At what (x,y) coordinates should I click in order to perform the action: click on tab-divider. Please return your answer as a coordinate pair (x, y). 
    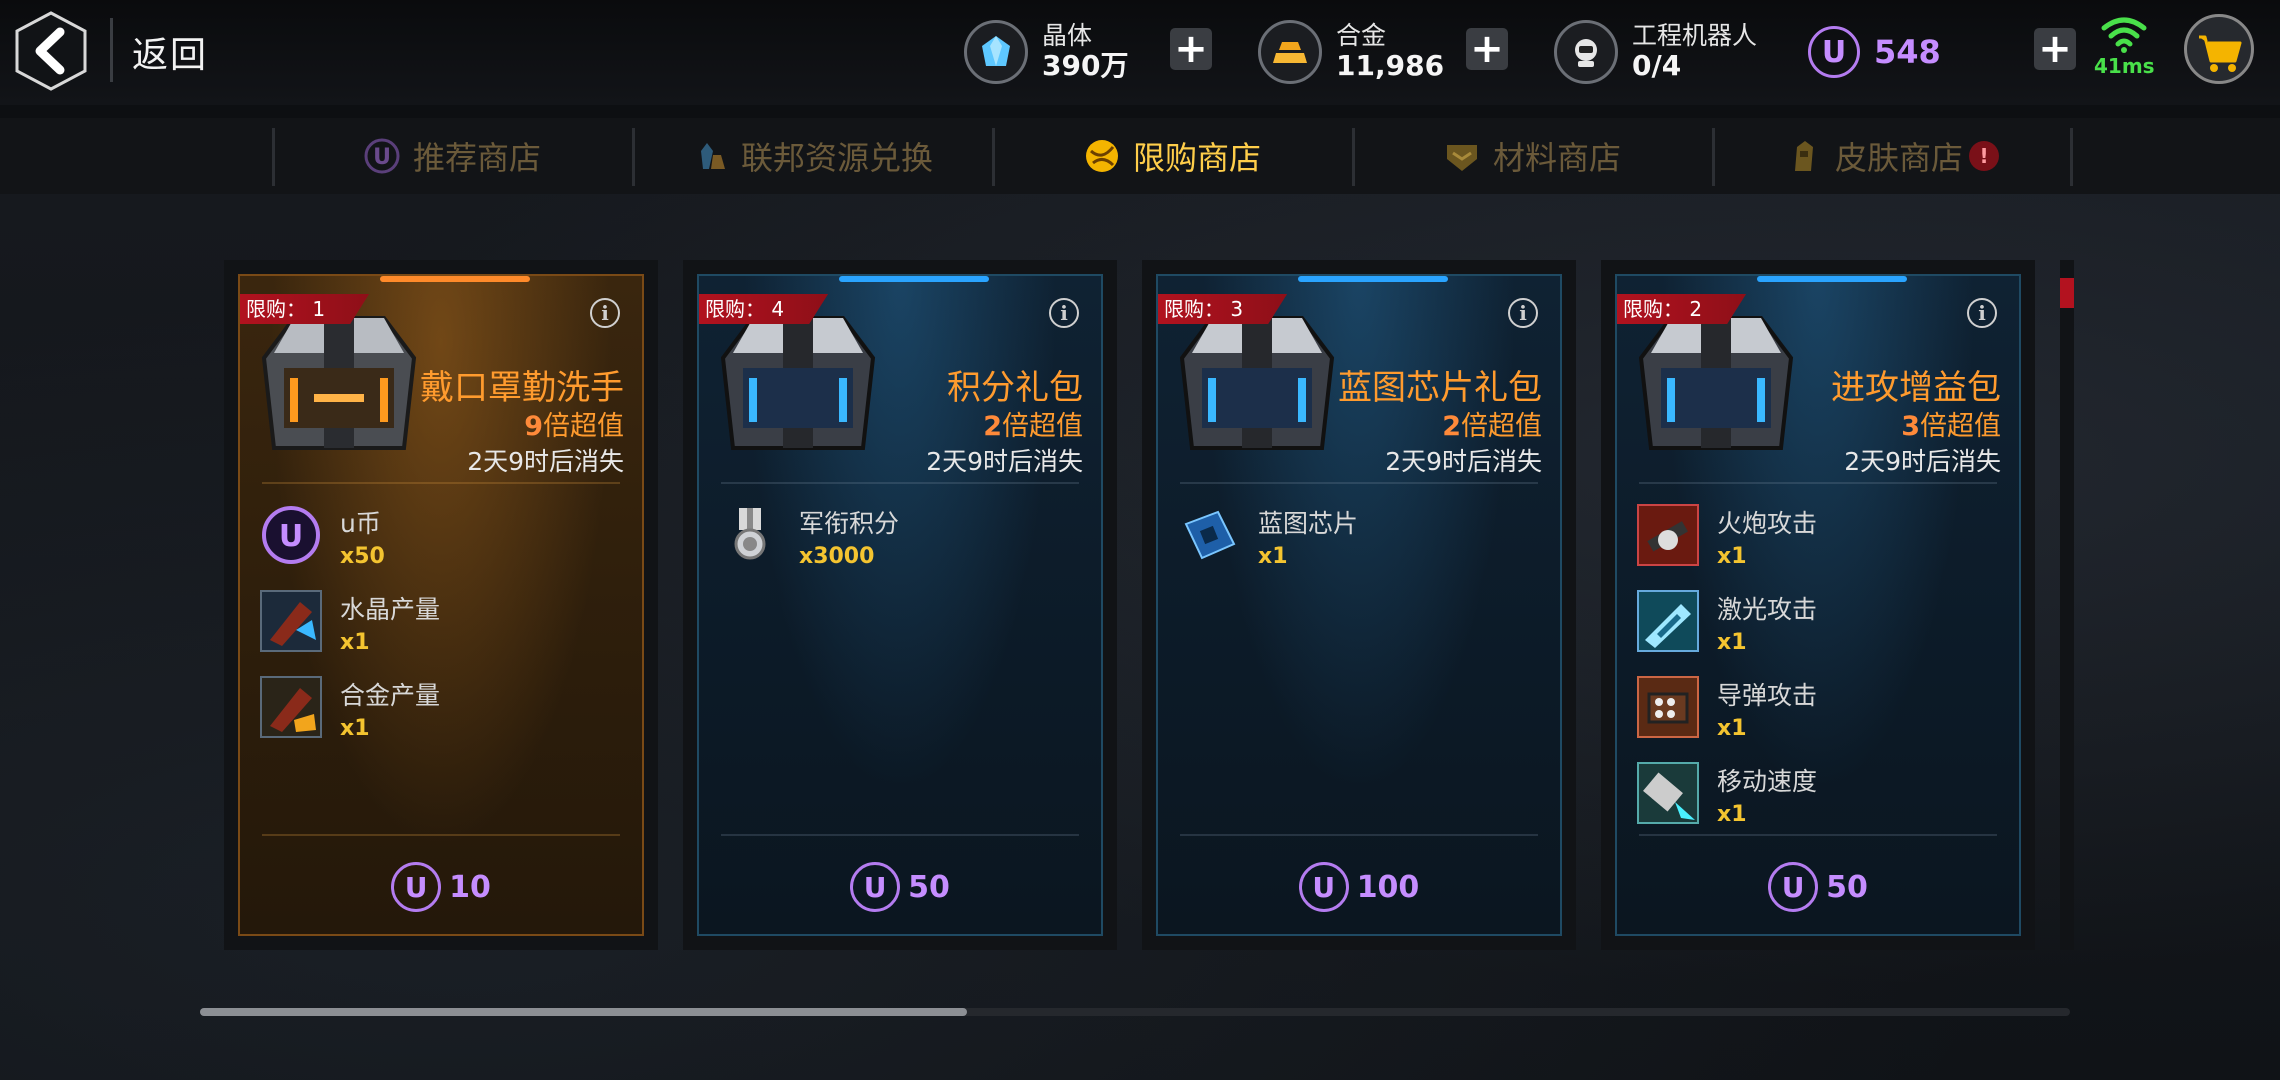
    Looking at the image, I should click on (2071, 157).